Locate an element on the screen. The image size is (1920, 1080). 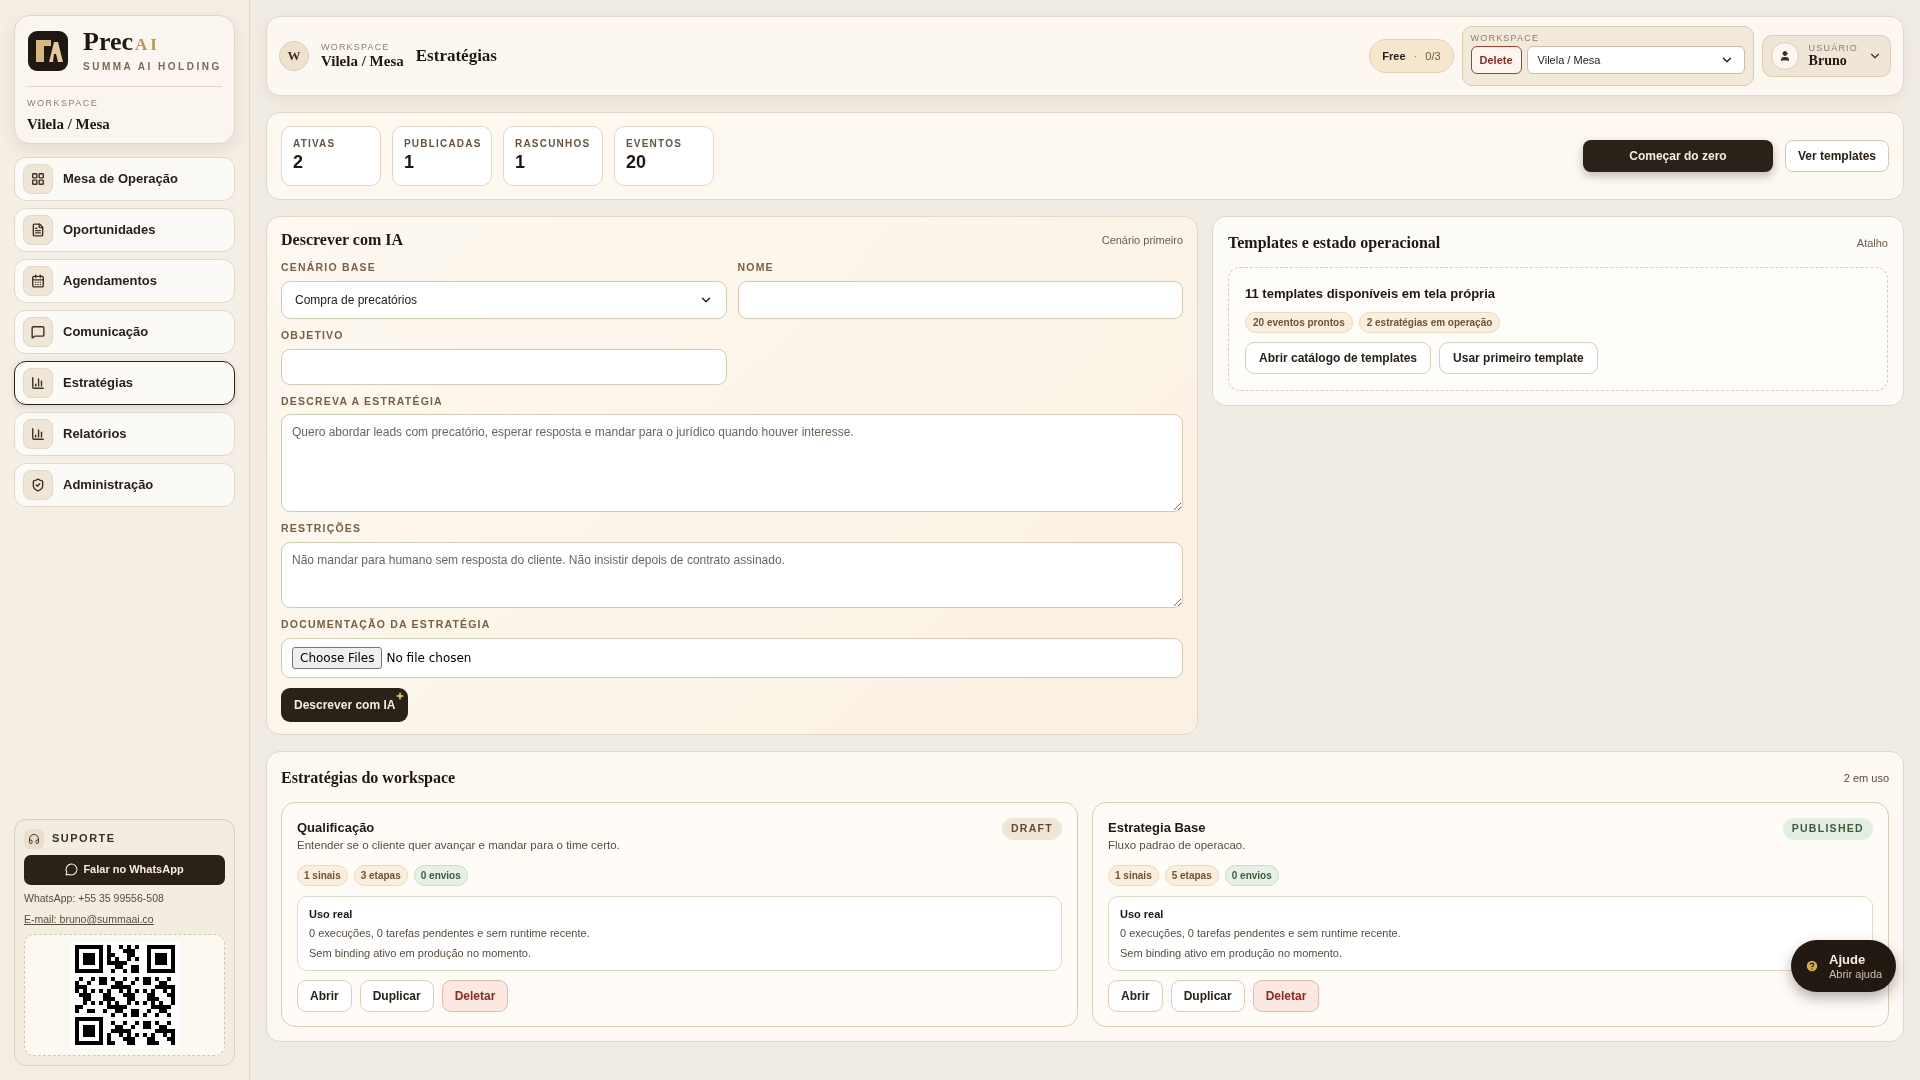
info-chip: 20 eventos prontos is located at coordinates (1299, 322).